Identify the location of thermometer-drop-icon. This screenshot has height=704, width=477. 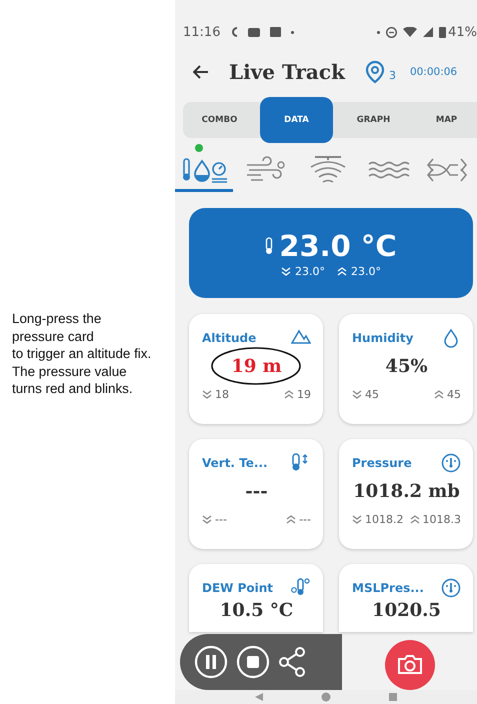
(301, 588).